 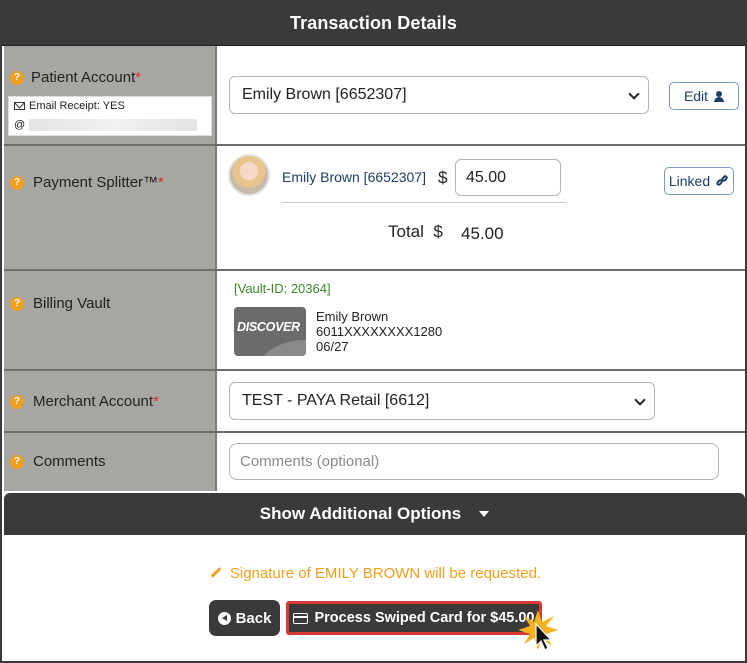 I want to click on email-prefix: @, so click(x=20, y=125).